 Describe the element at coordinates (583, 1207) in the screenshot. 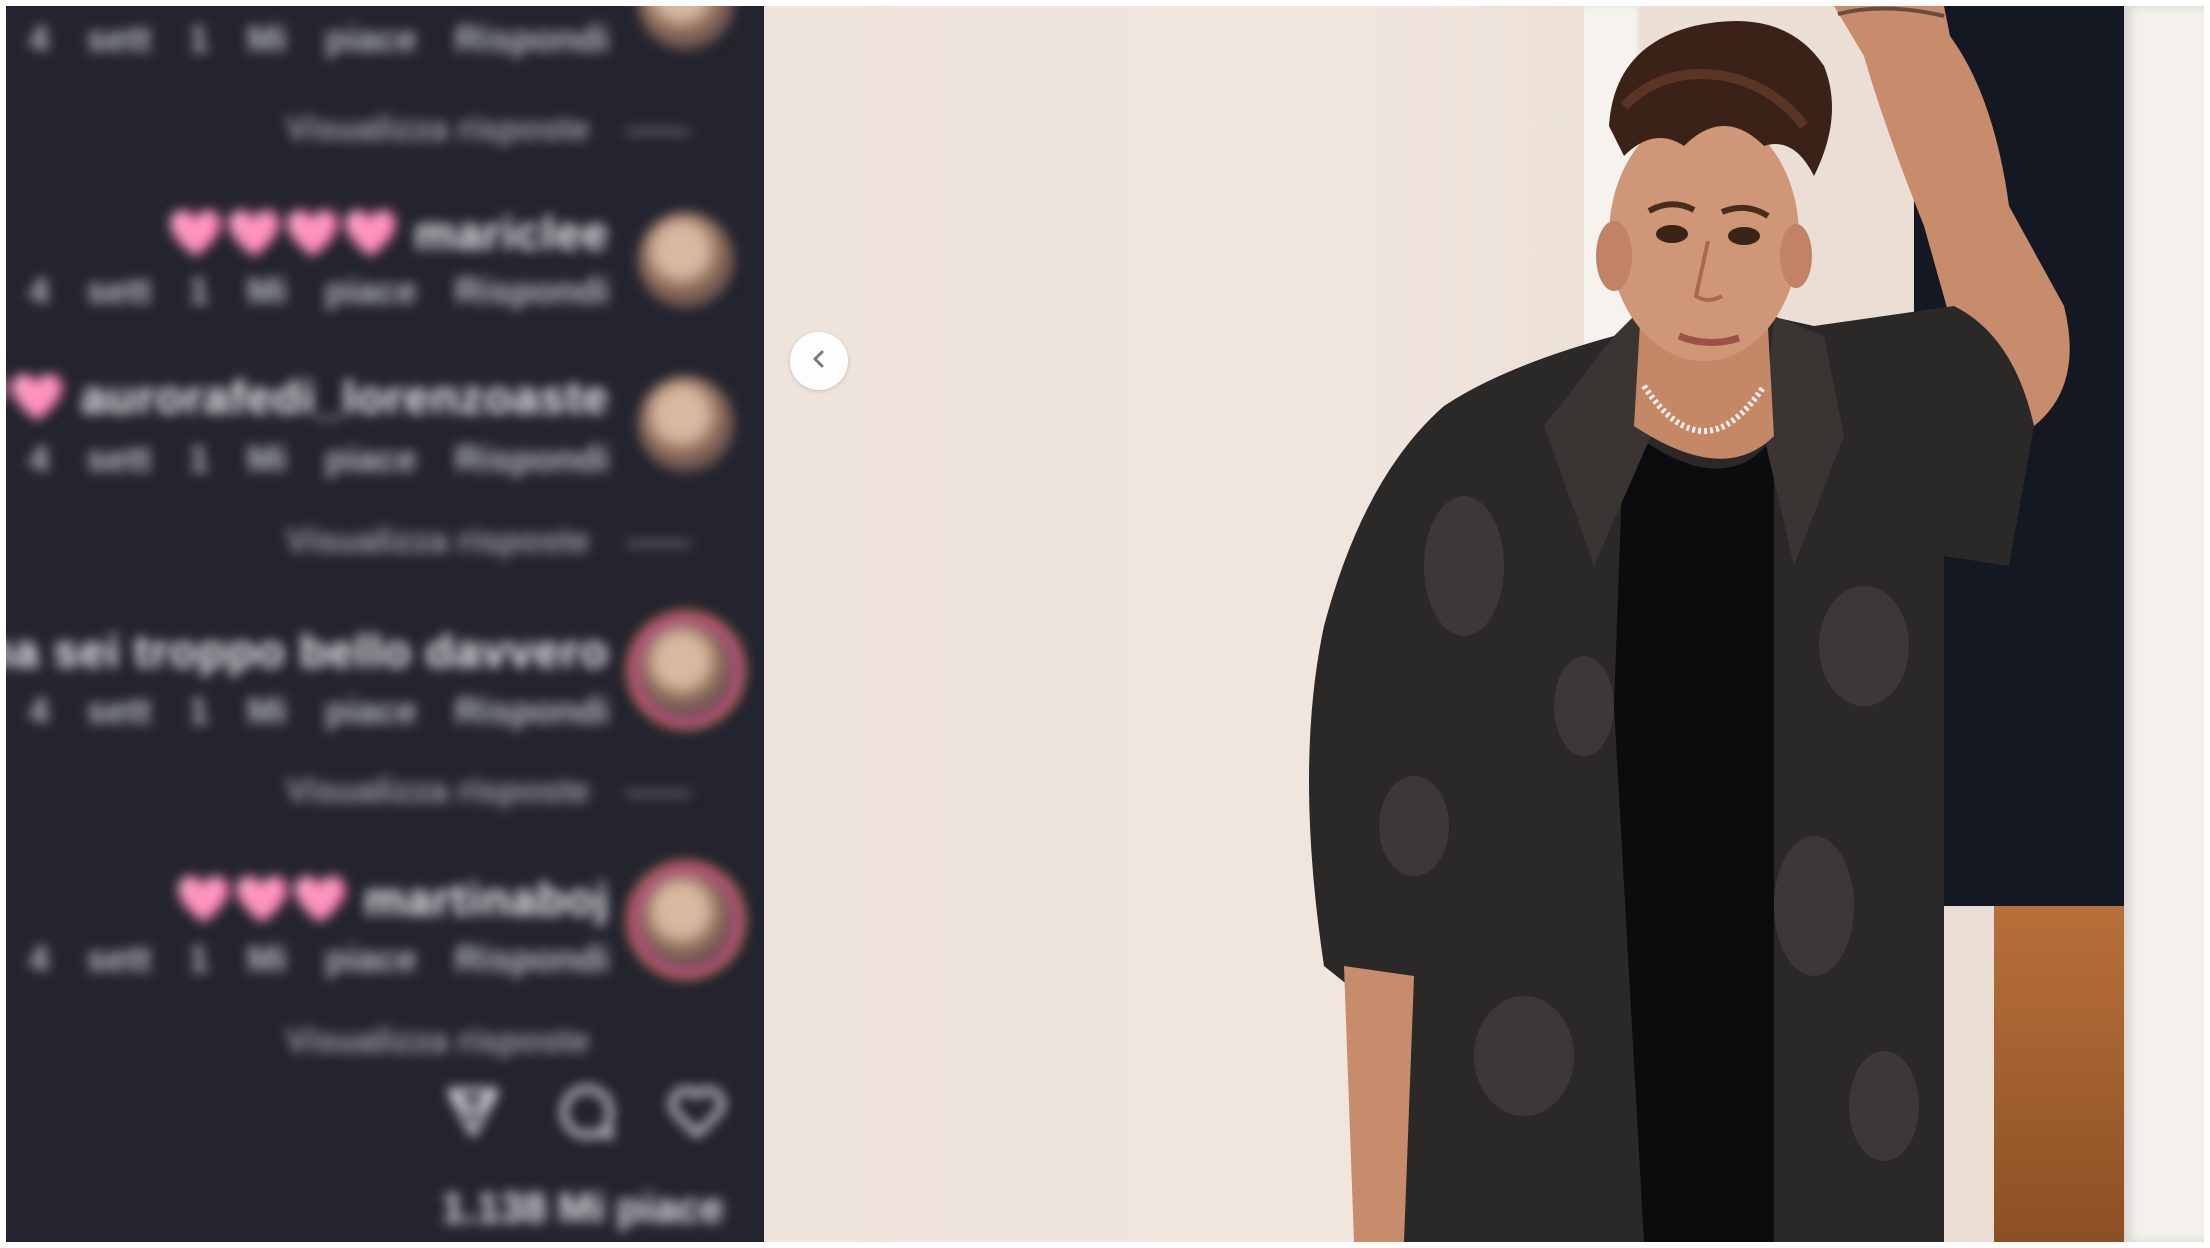

I see `likes-count: 1.138 Mi piace` at that location.